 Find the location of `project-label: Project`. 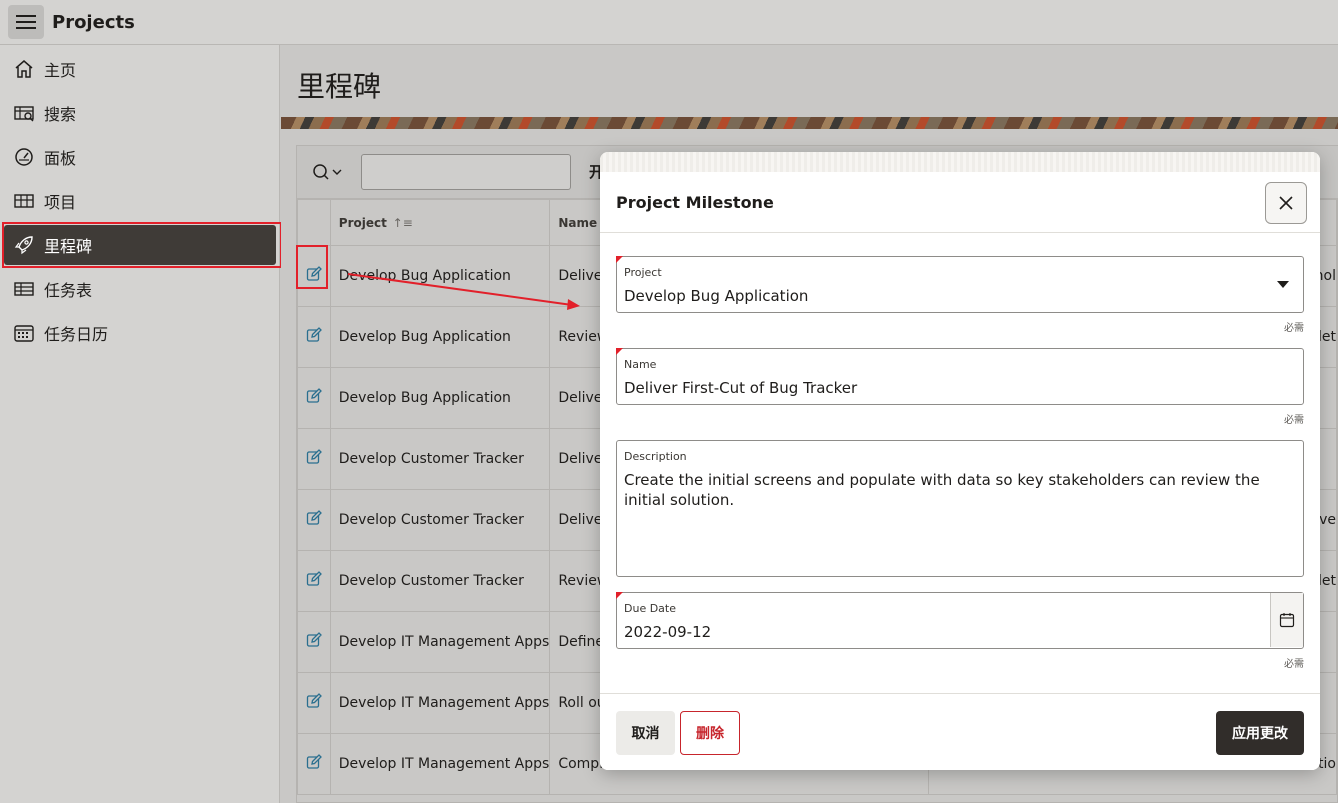

project-label: Project is located at coordinates (643, 272).